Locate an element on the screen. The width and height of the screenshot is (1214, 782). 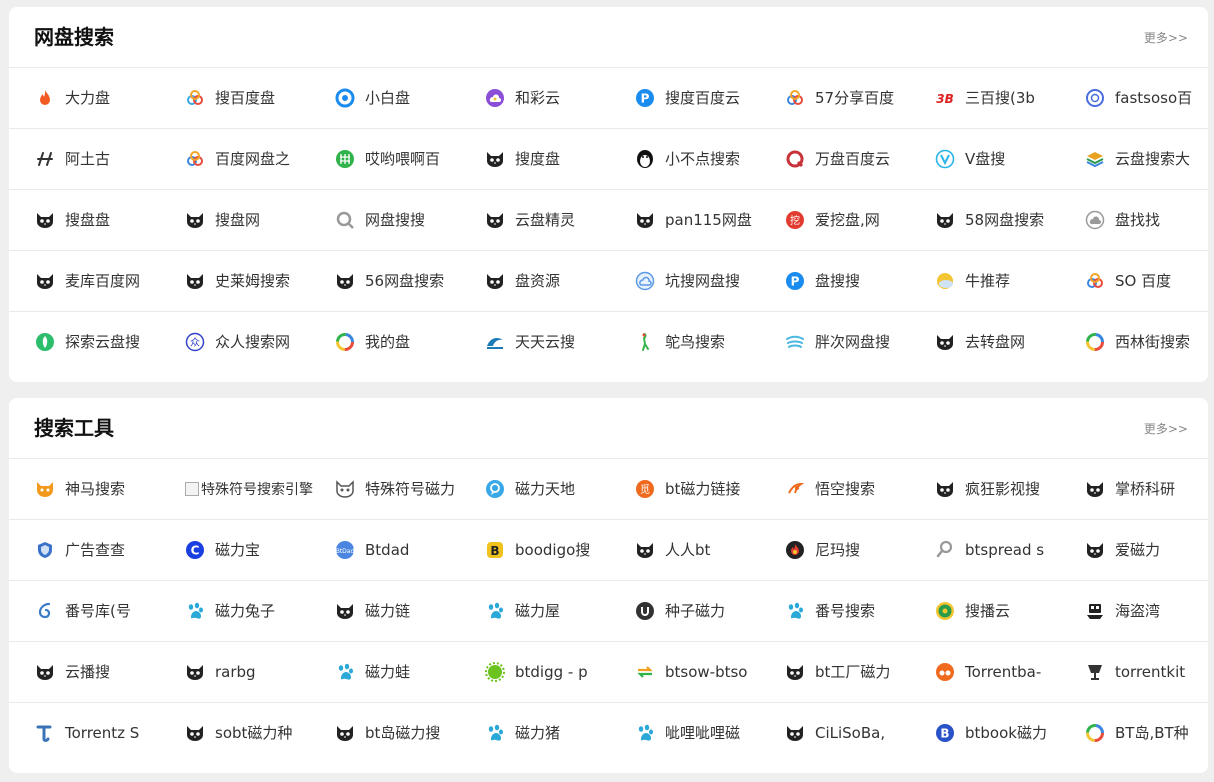
site-link: 58网盘搜索 is located at coordinates (1005, 220).